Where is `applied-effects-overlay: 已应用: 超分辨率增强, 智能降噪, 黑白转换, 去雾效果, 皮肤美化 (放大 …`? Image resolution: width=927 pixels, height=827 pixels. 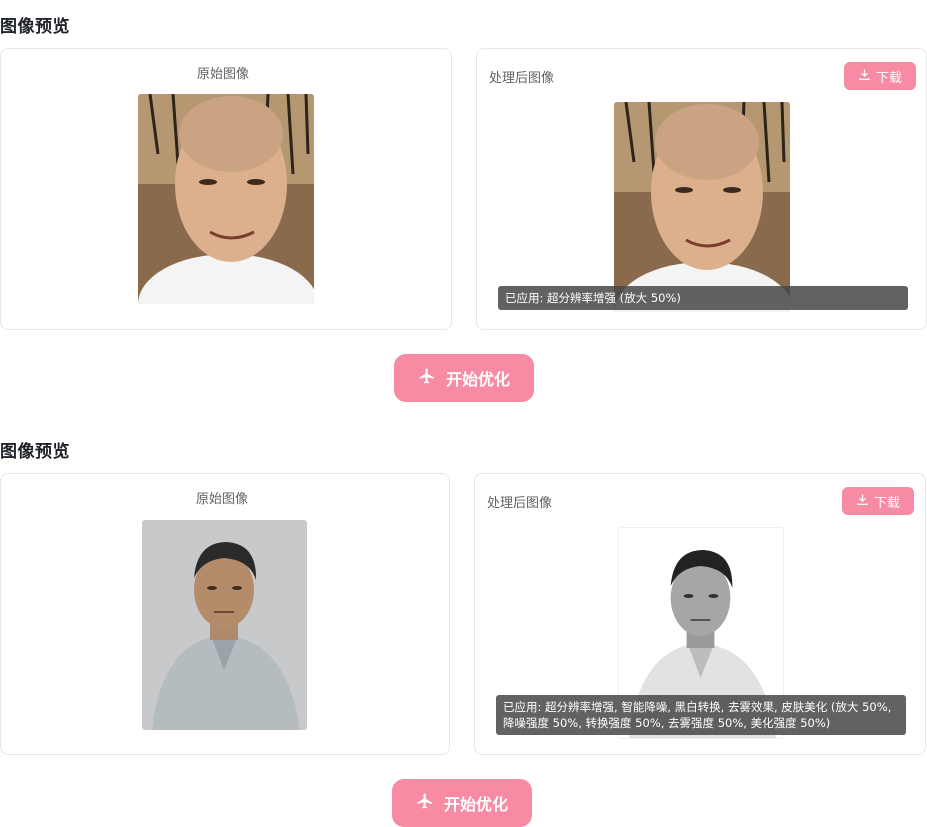
applied-effects-overlay: 已应用: 超分辨率增强, 智能降噪, 黑白转换, 去雾效果, 皮肤美化 (放大 … is located at coordinates (701, 715).